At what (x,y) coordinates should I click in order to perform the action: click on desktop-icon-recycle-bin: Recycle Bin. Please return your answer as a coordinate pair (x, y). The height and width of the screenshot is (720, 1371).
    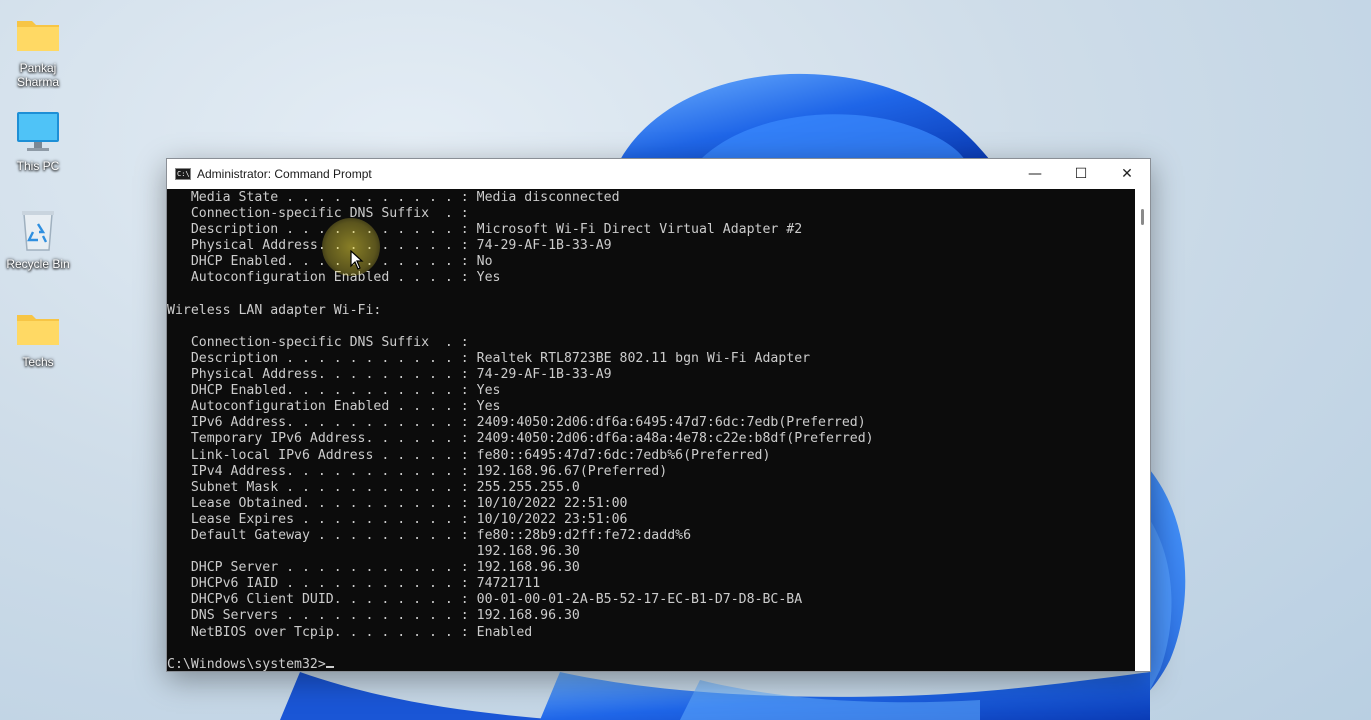
    Looking at the image, I should click on (38, 238).